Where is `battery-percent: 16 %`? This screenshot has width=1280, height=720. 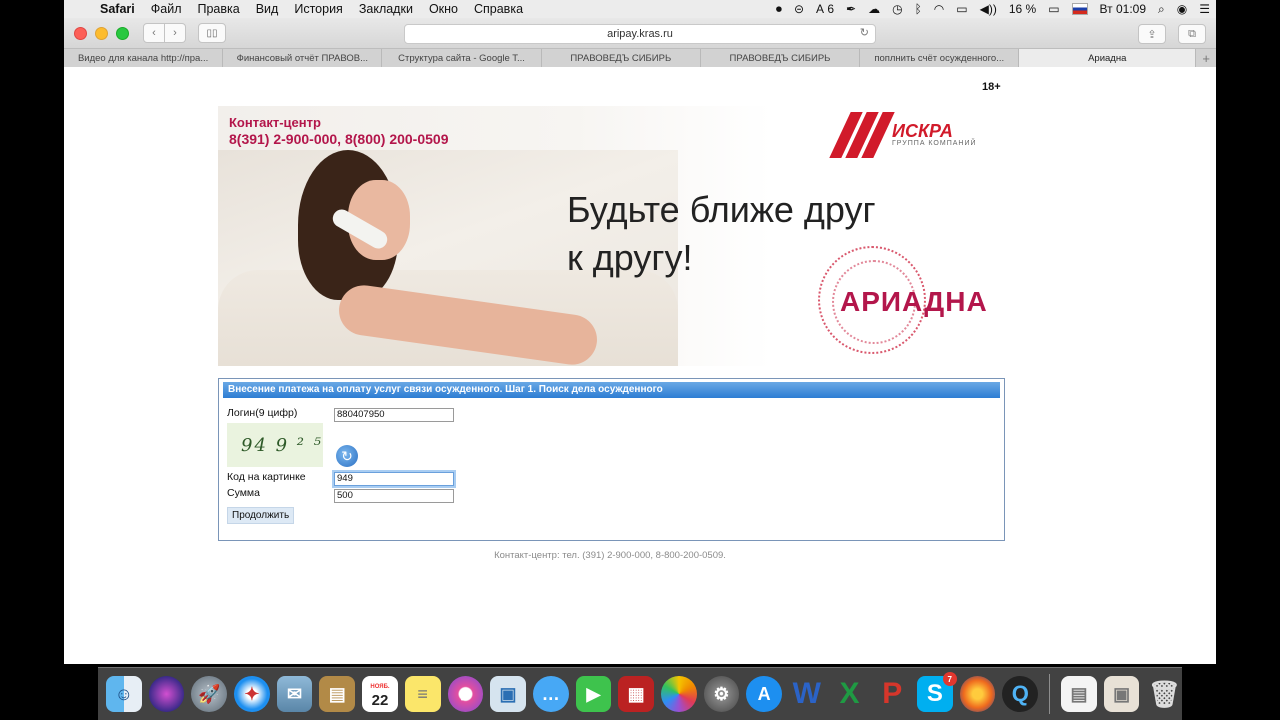
battery-percent: 16 % is located at coordinates (1022, 9).